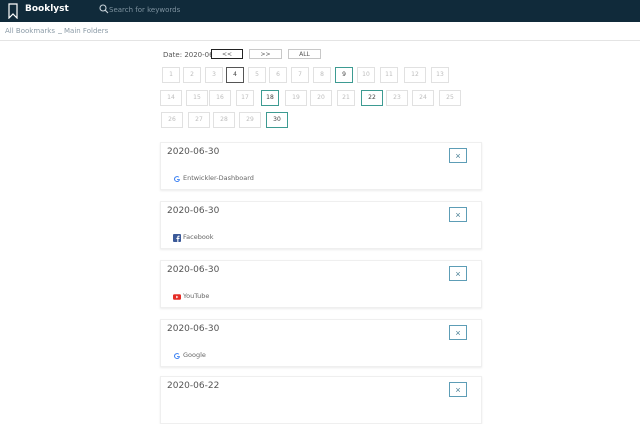 Image resolution: width=640 pixels, height=424 pixels. What do you see at coordinates (172, 120) in the screenshot?
I see `day-26: 26` at bounding box center [172, 120].